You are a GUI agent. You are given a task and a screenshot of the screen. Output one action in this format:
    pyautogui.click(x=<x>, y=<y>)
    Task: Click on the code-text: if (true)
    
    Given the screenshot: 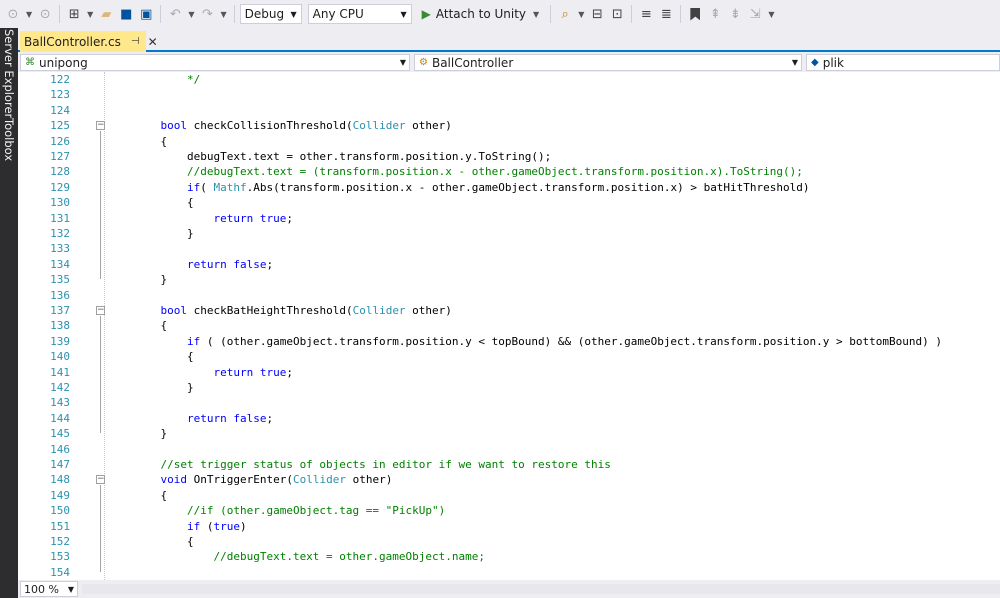 What is the action you would take?
    pyautogui.click(x=216, y=526)
    